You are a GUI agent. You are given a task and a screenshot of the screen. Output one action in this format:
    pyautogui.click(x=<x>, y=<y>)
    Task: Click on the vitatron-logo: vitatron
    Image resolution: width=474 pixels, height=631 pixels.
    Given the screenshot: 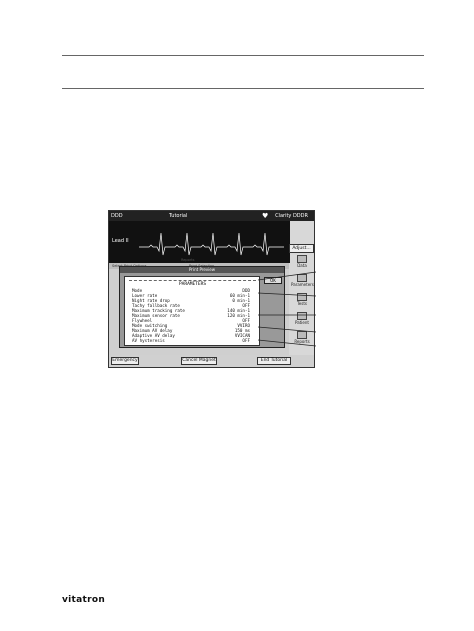 What is the action you would take?
    pyautogui.click(x=84, y=600)
    